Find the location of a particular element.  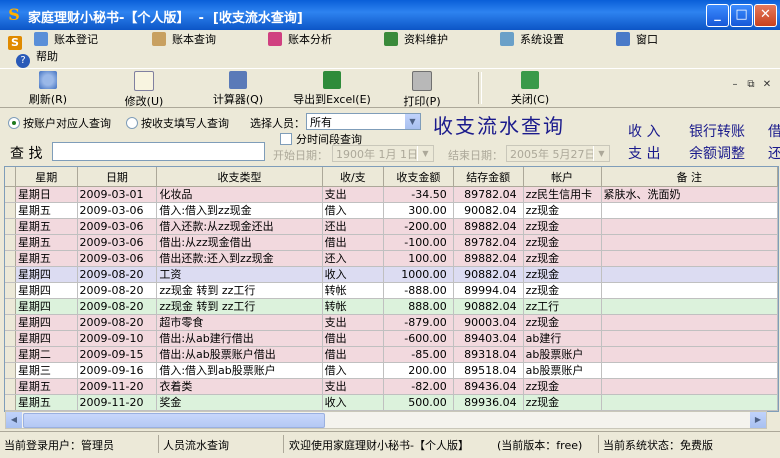

table-cell: -82.00 is located at coordinates (418, 386).